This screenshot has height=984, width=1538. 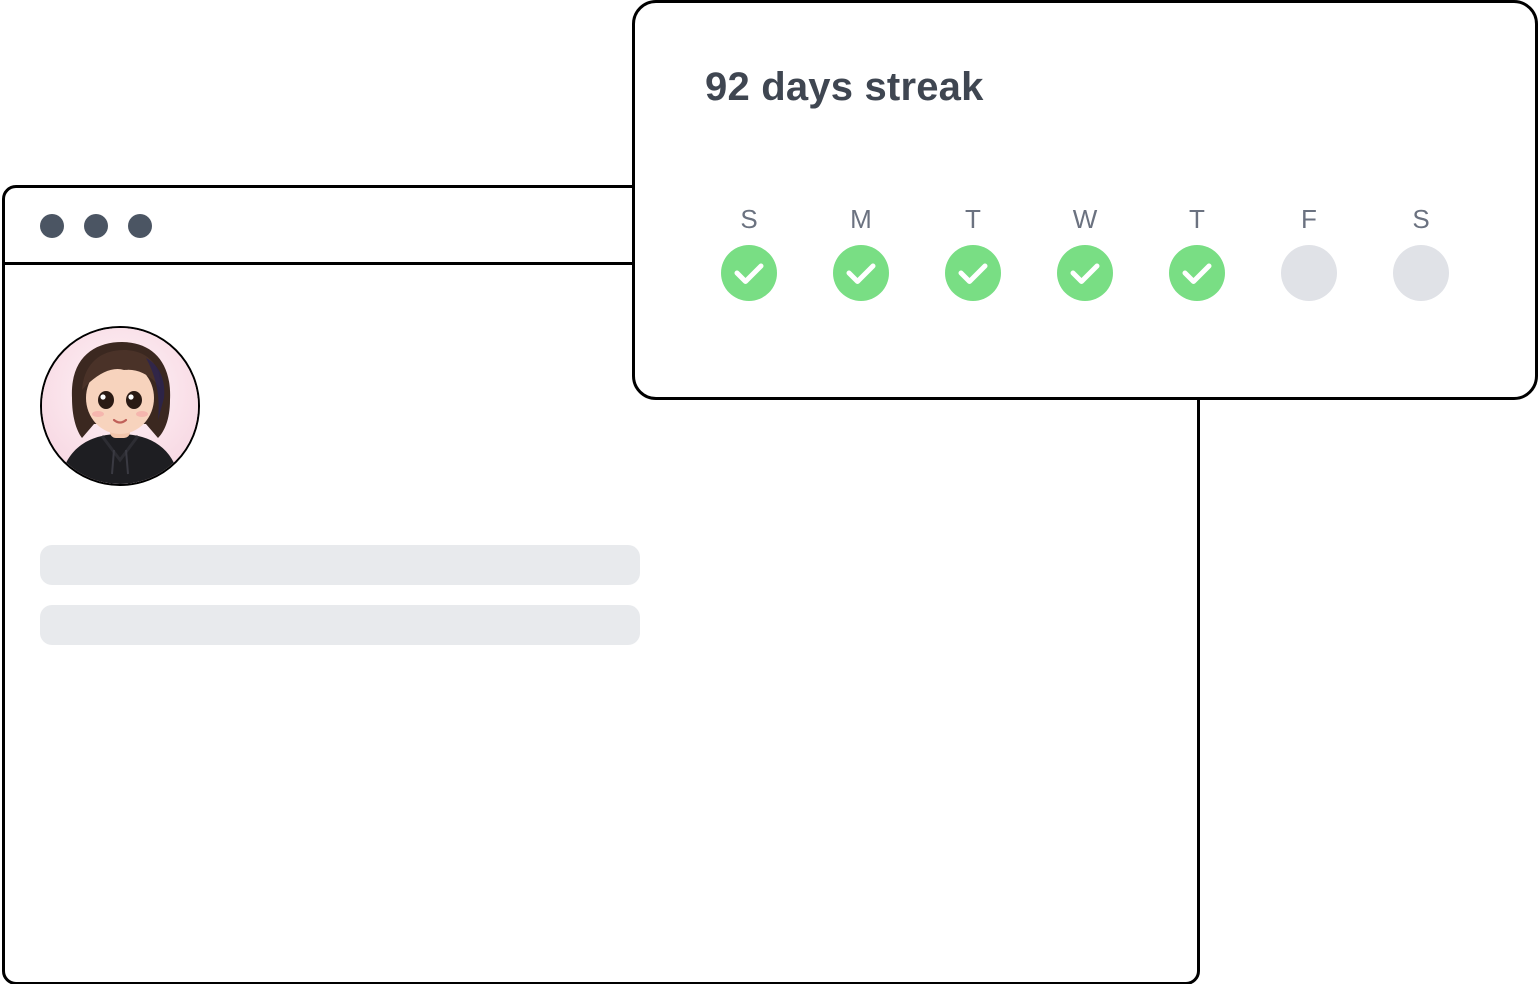 I want to click on weekday-friday: F, so click(x=1309, y=253).